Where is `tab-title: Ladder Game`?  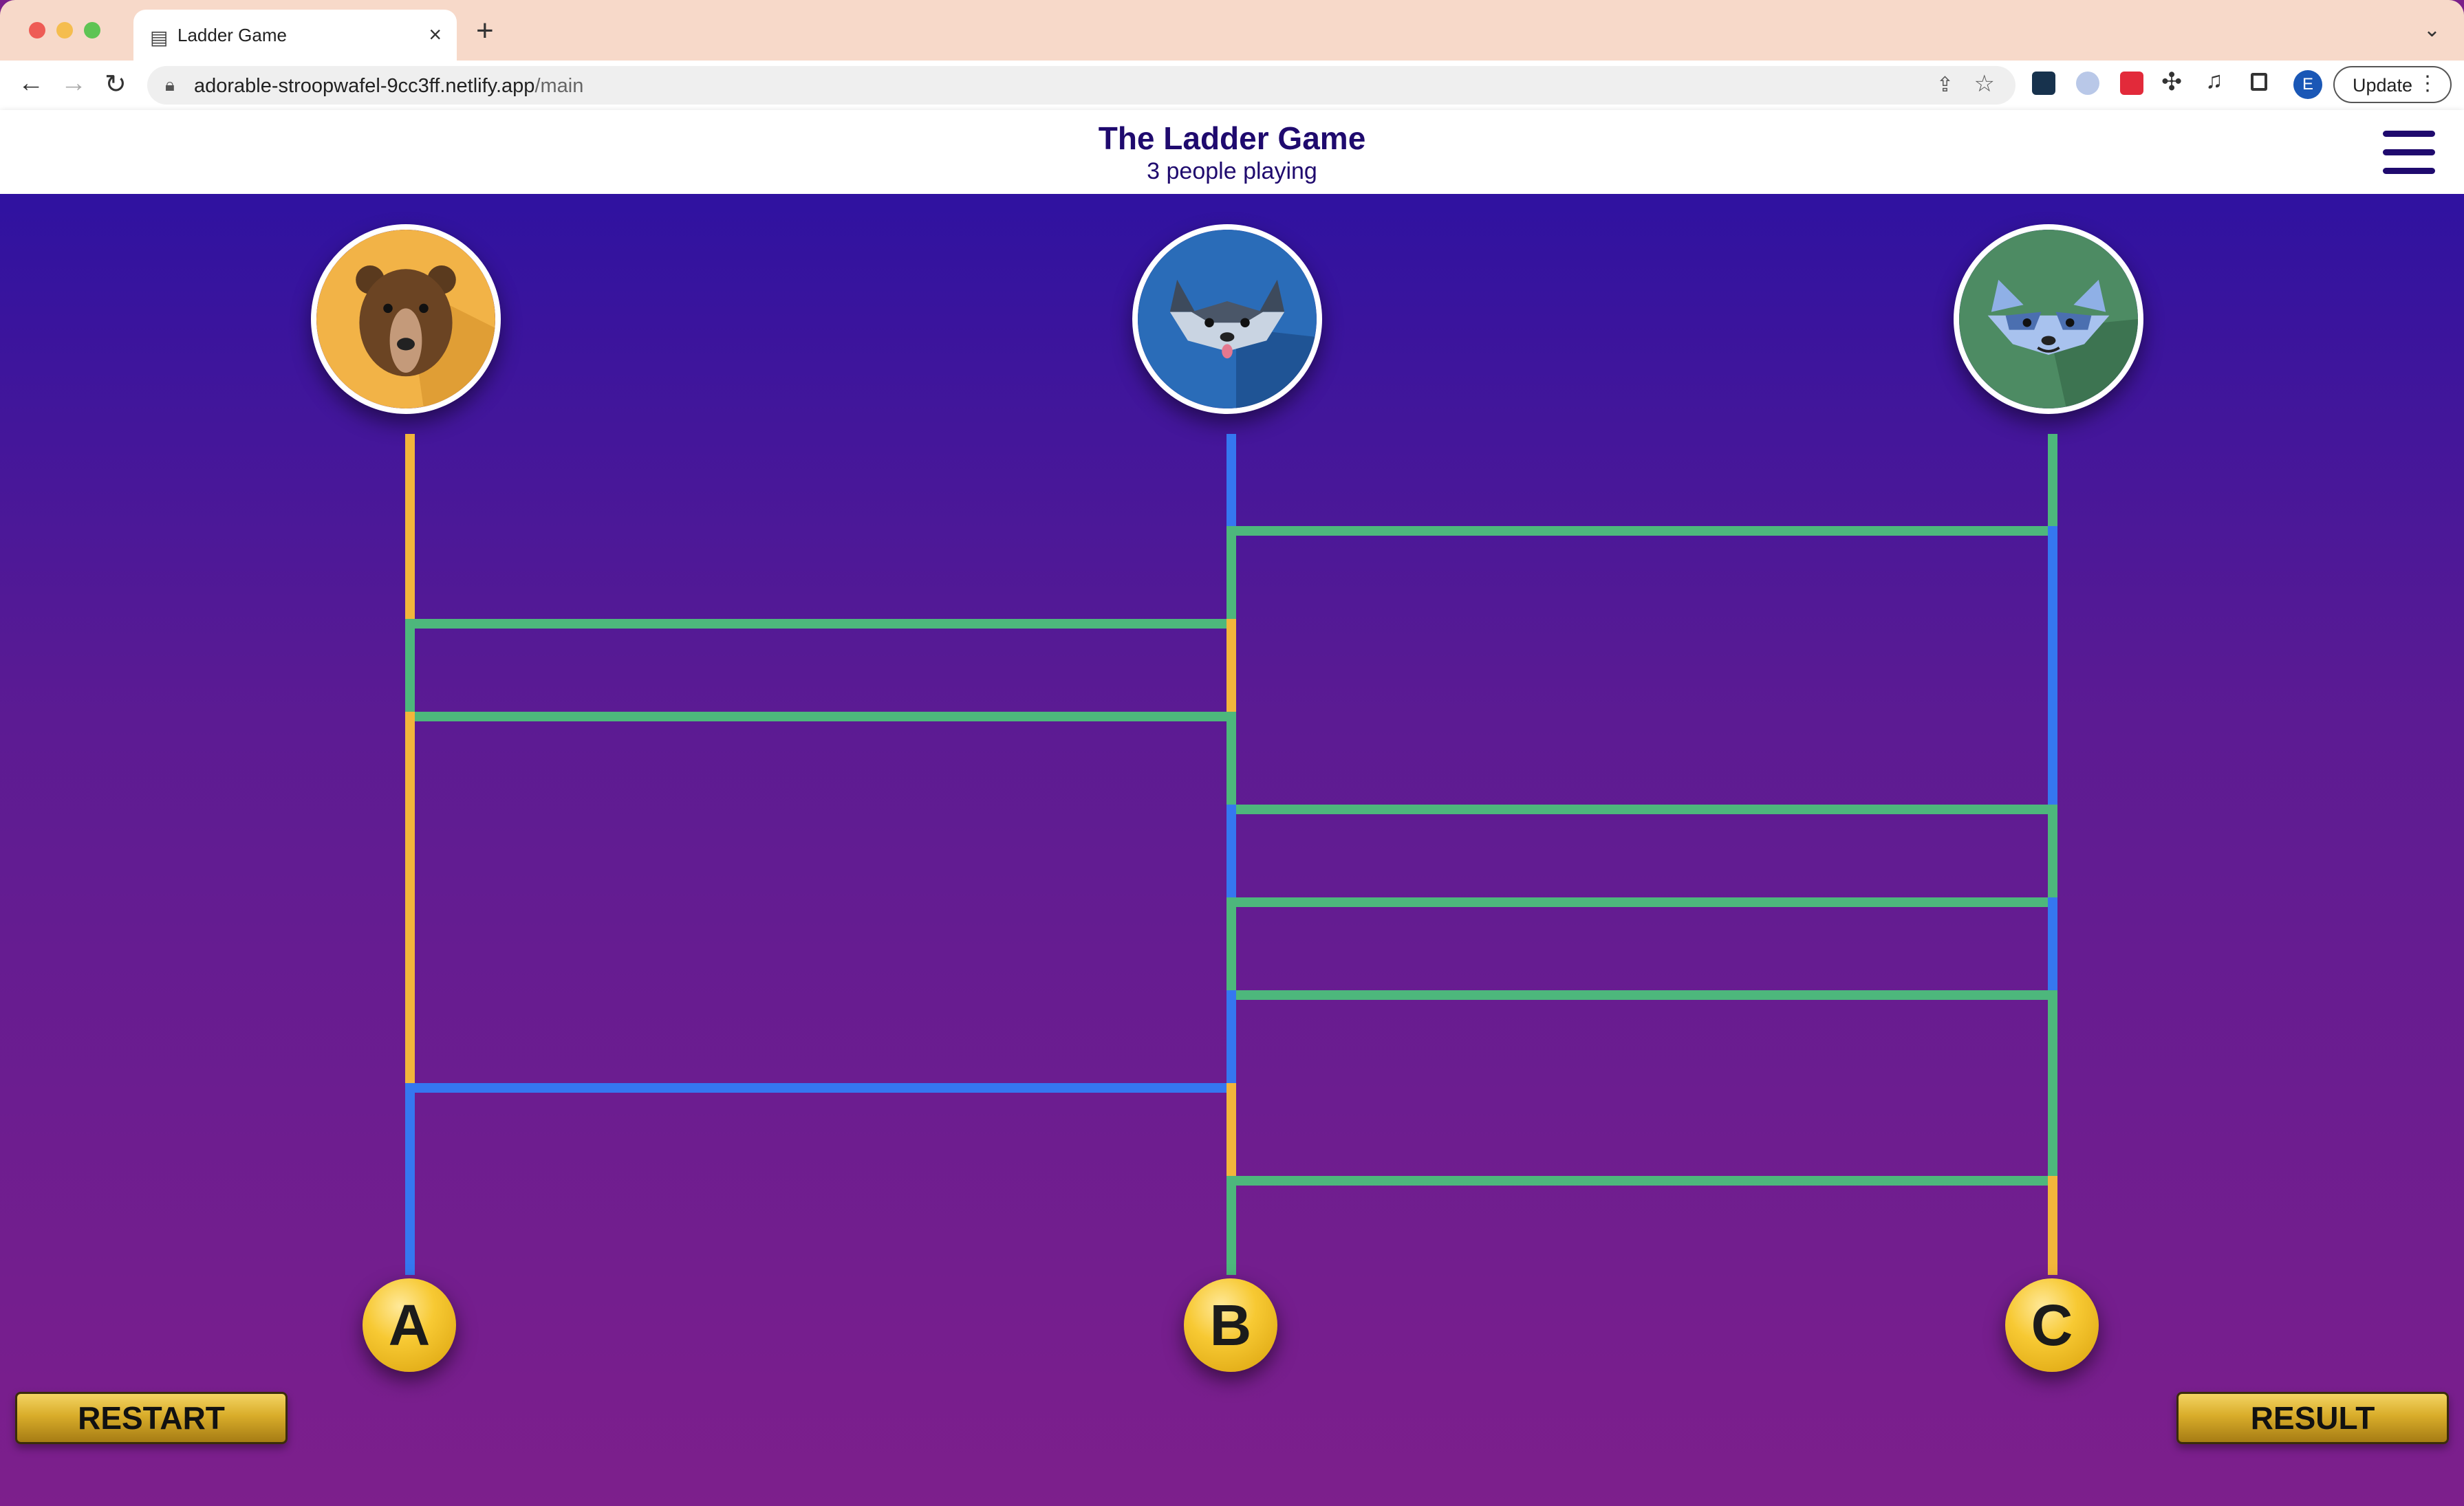 tab-title: Ladder Game is located at coordinates (232, 35).